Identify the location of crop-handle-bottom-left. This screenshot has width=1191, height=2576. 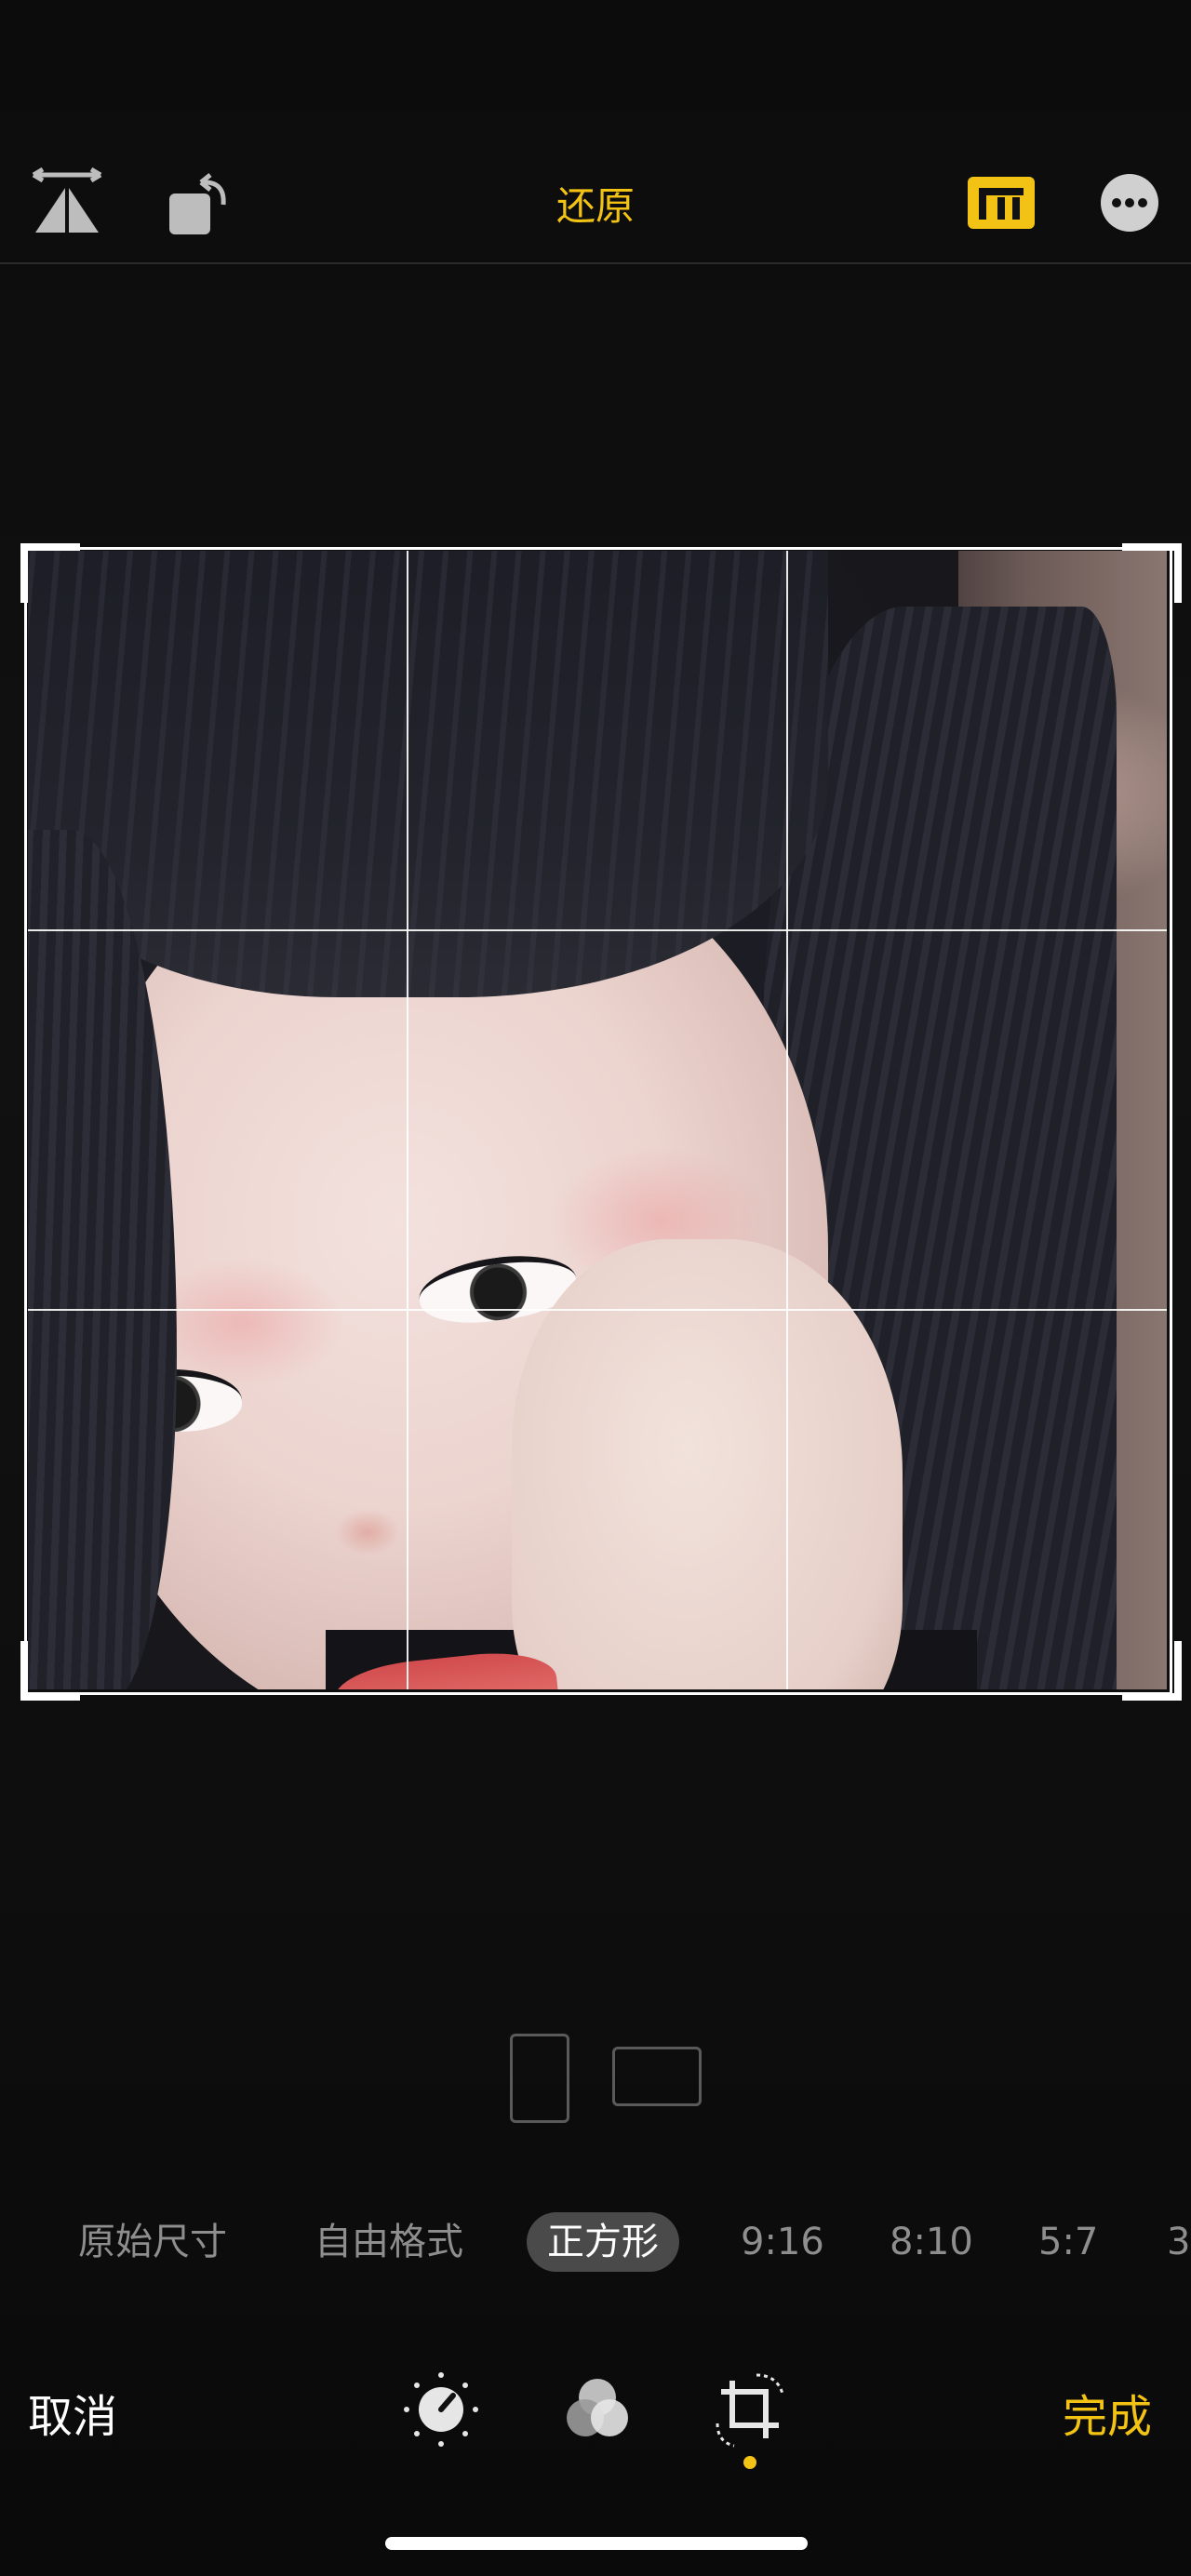
(50, 1671).